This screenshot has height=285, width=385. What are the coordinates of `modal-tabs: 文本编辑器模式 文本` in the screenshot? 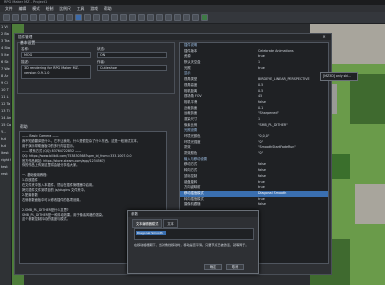 It's located at (155, 223).